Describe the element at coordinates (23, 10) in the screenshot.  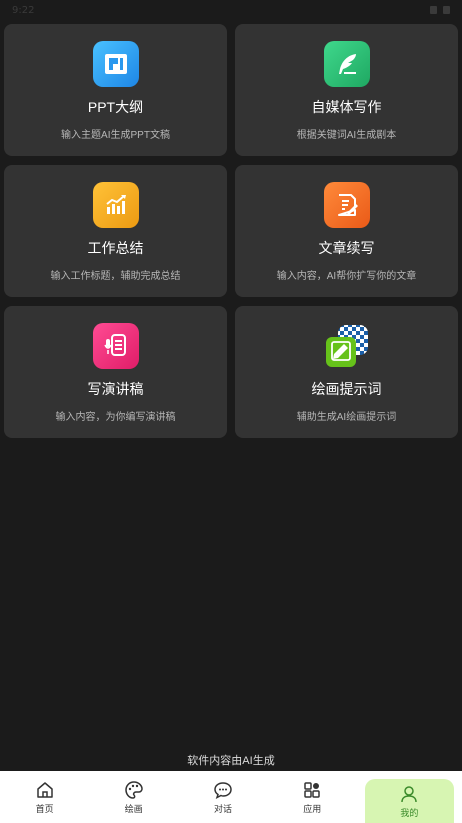
I see `status-time: 9:22` at that location.